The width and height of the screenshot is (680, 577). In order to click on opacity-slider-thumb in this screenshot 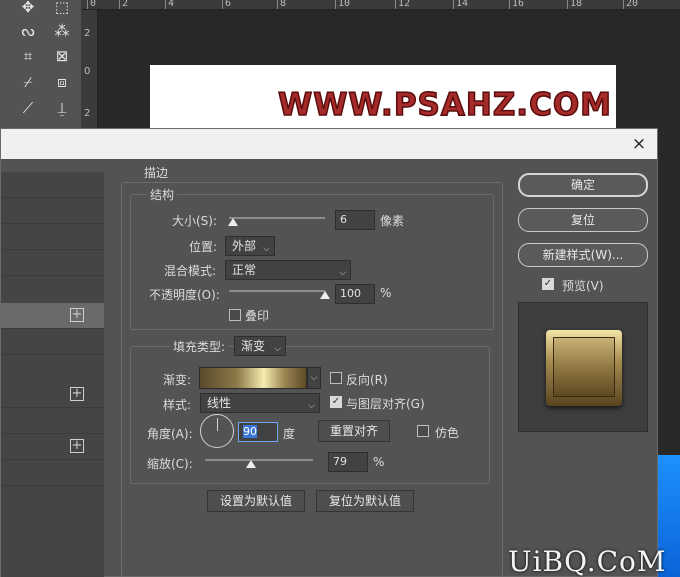, I will do `click(325, 295)`.